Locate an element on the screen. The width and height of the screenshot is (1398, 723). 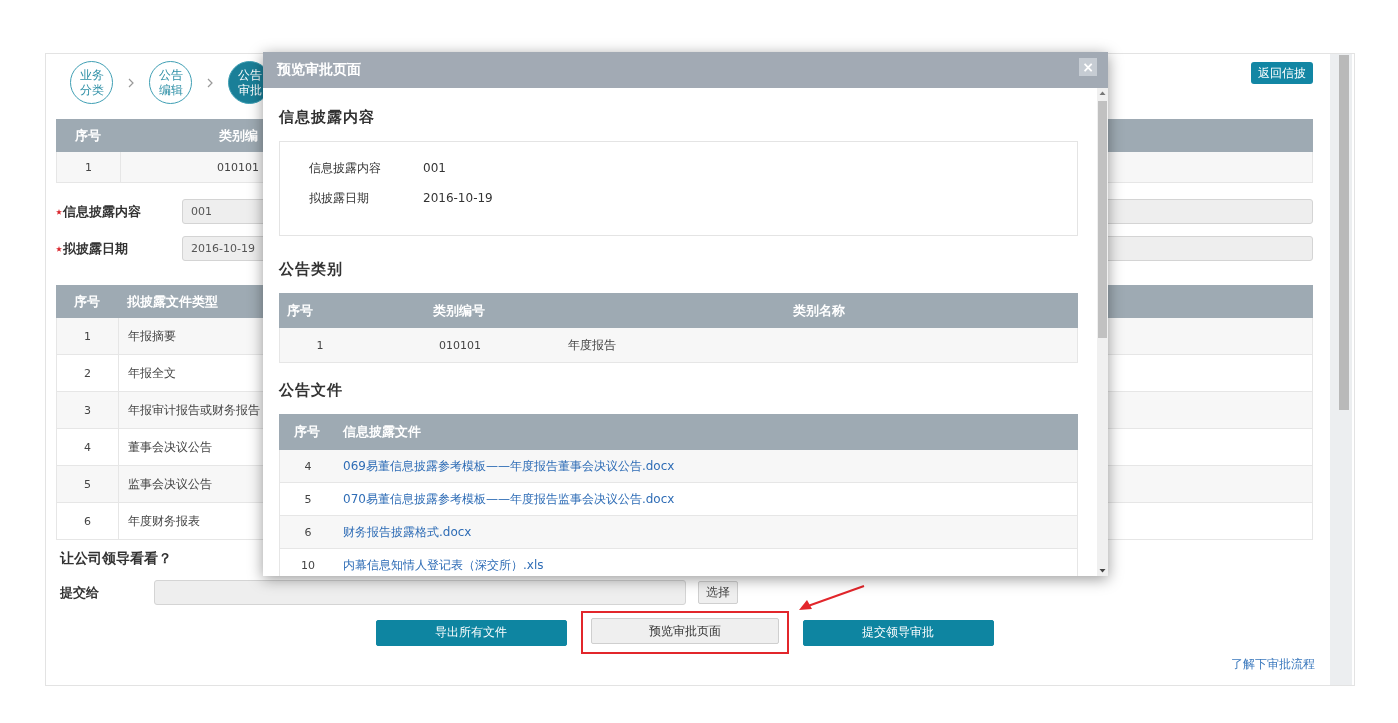
choose-button: 选择 is located at coordinates (718, 592).